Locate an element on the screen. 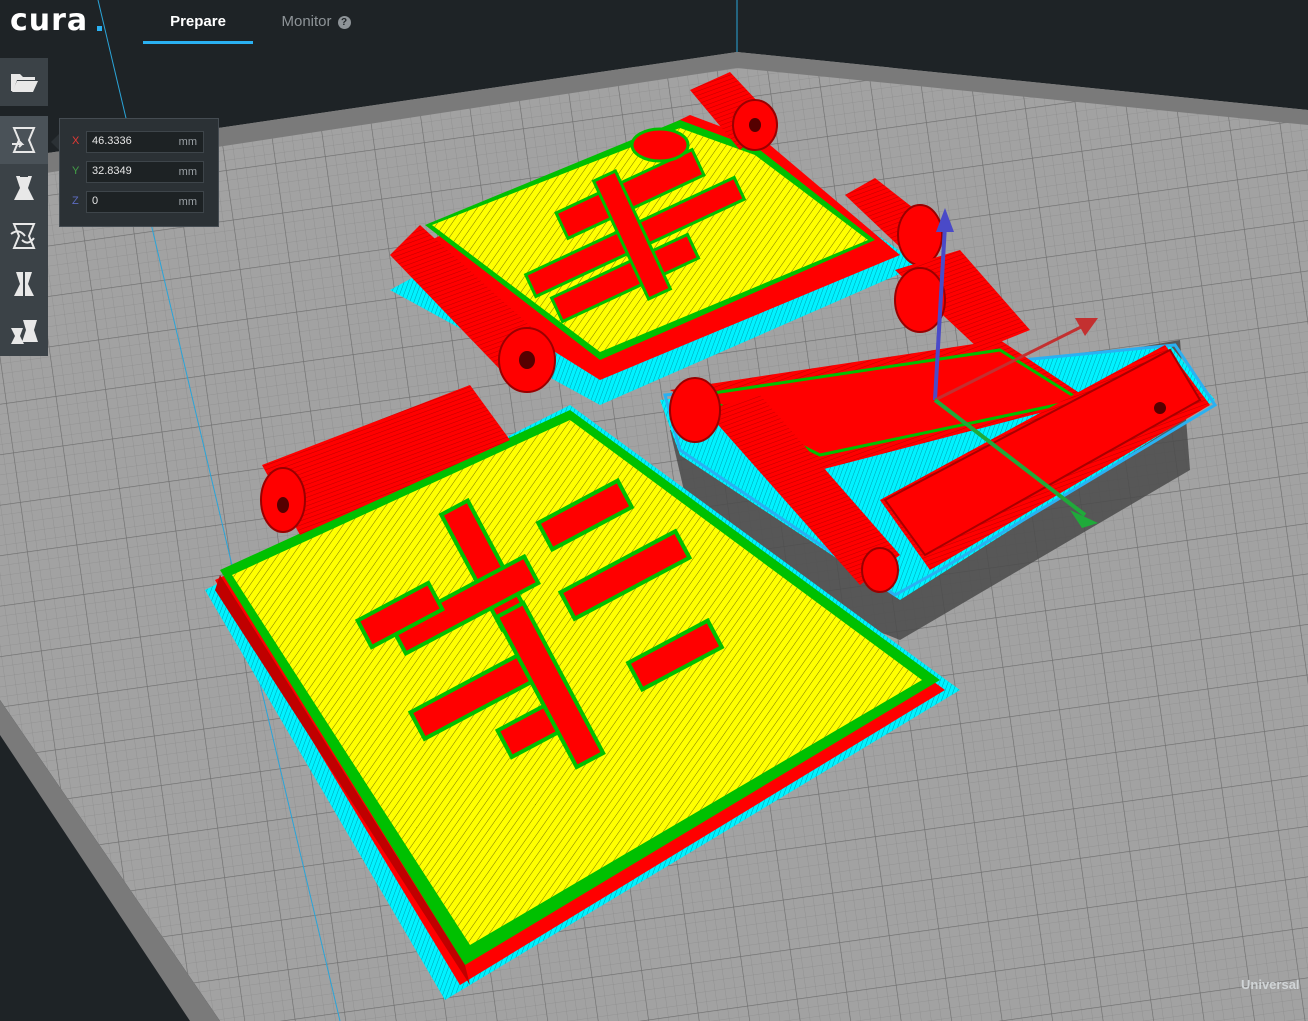 The width and height of the screenshot is (1308, 1021). y-label: Y is located at coordinates (76, 171).